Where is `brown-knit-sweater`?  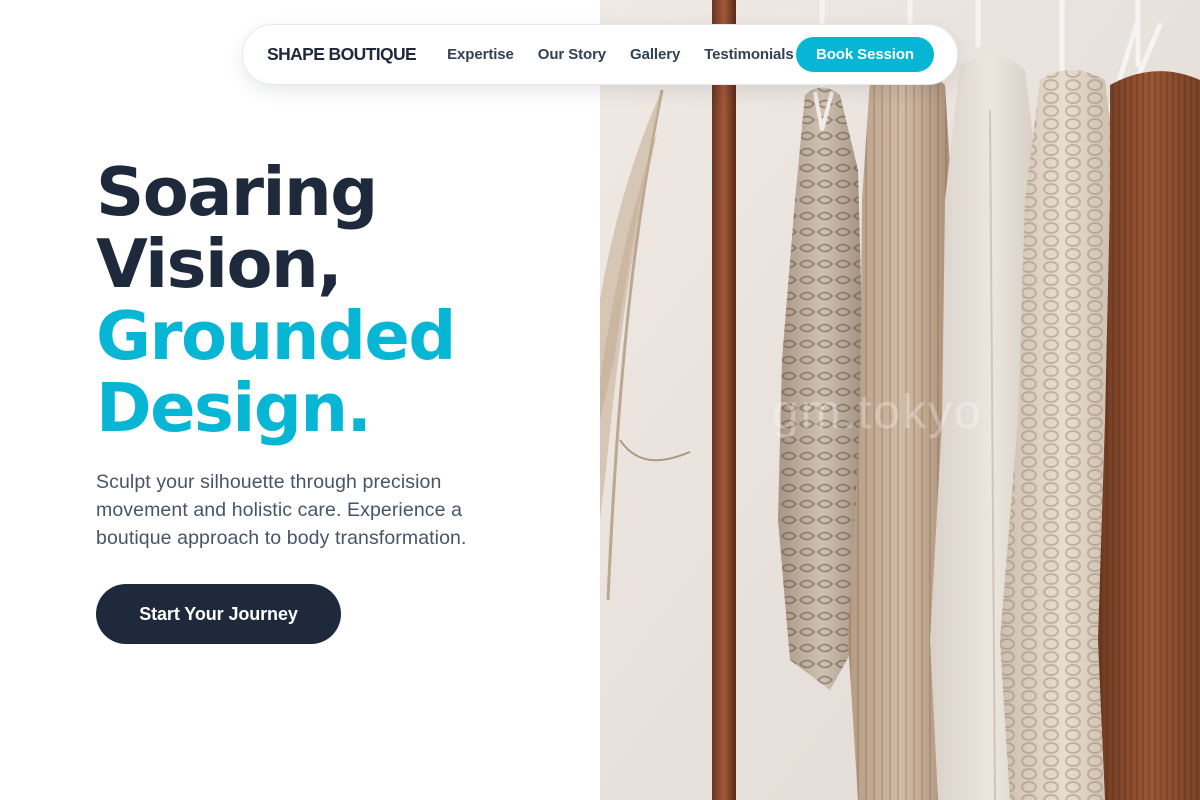
brown-knit-sweater is located at coordinates (1149, 435).